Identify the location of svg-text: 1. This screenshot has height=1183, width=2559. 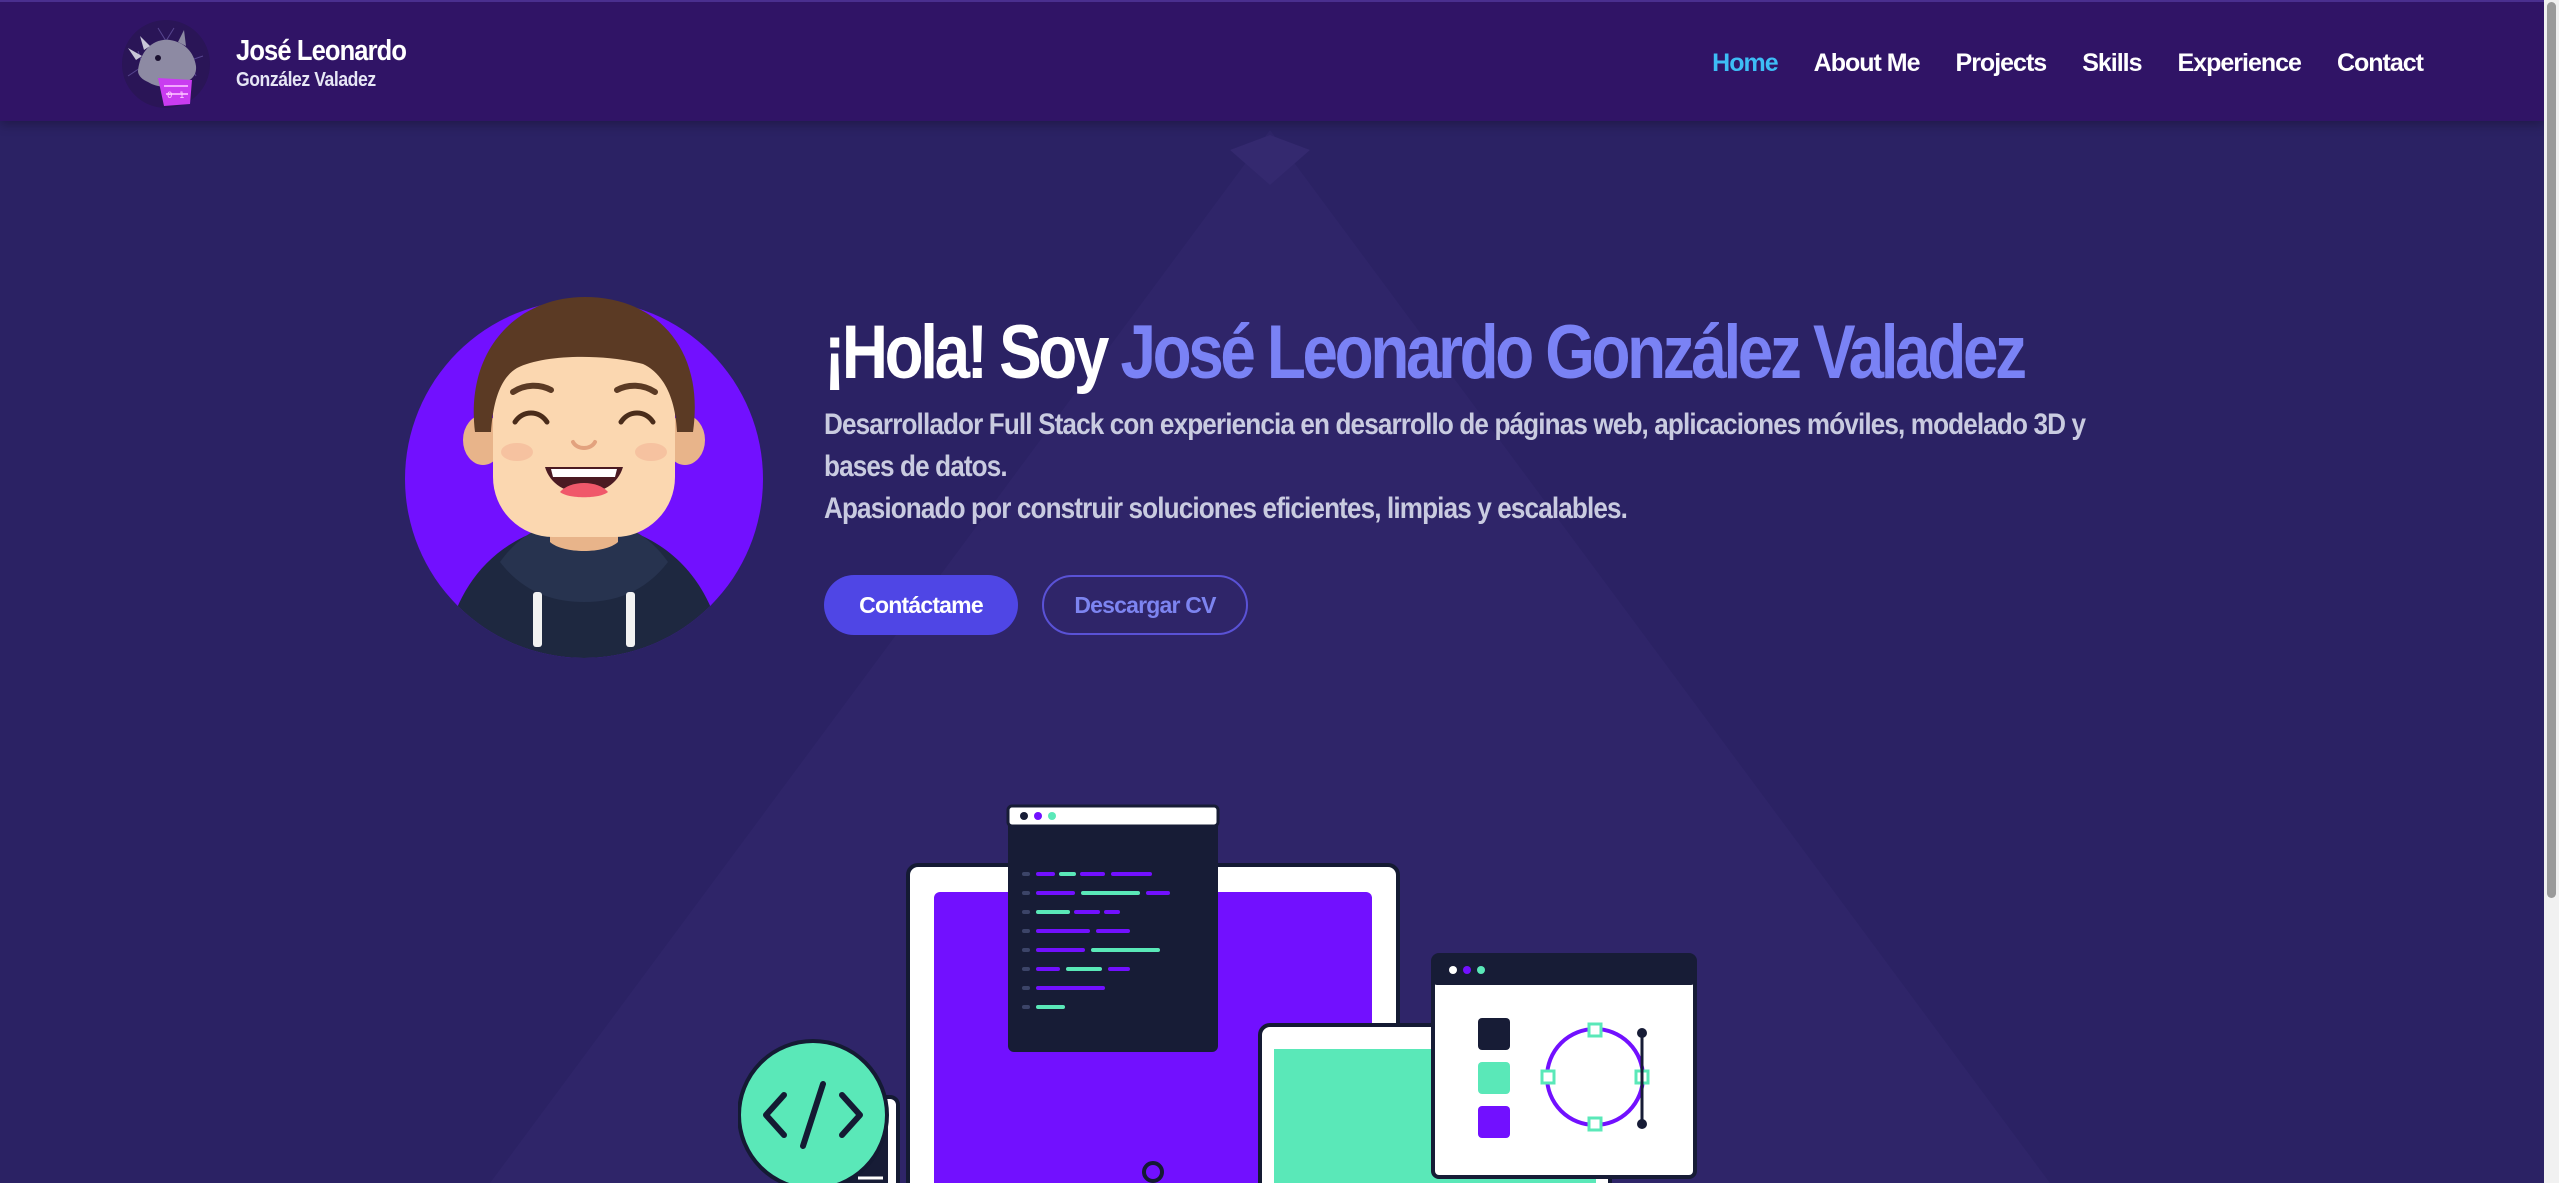
(181, 96).